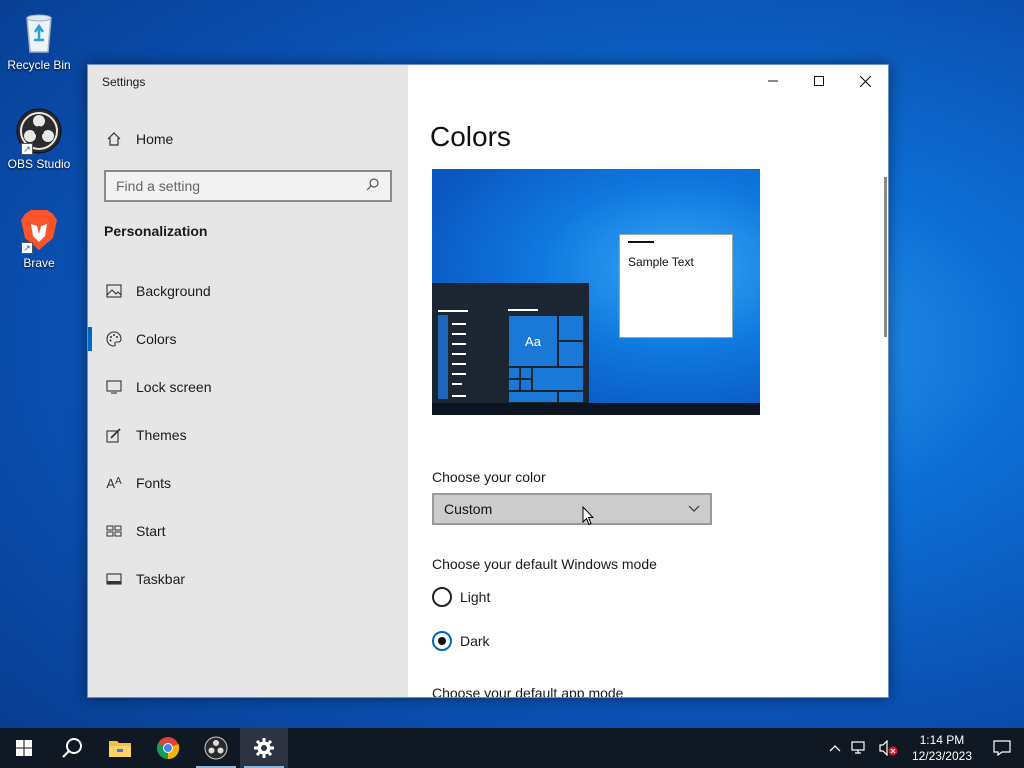  What do you see at coordinates (39, 32) in the screenshot?
I see `recycle-bin-icon` at bounding box center [39, 32].